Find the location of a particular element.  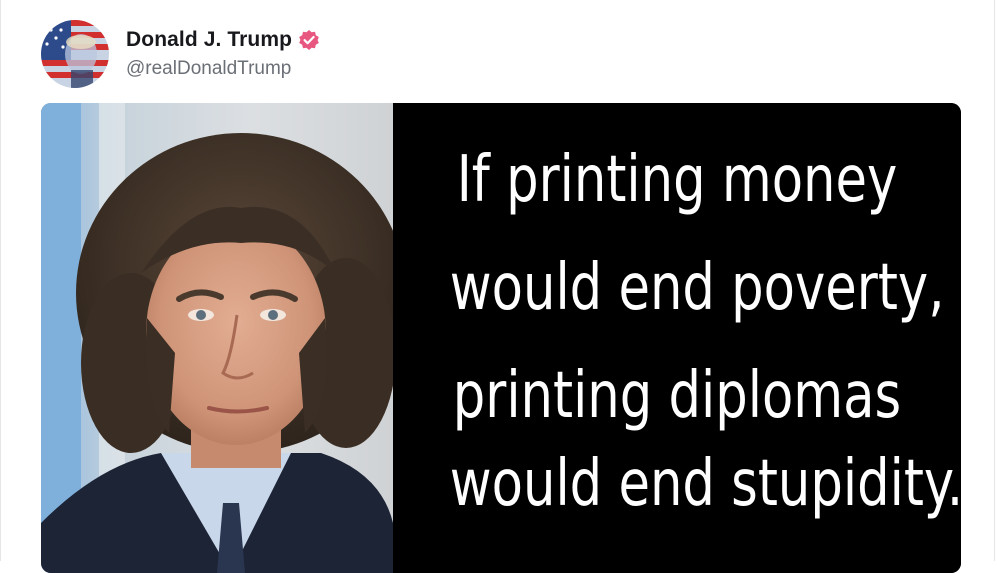

quote-line-4: would end stupidity. is located at coordinates (705, 484).